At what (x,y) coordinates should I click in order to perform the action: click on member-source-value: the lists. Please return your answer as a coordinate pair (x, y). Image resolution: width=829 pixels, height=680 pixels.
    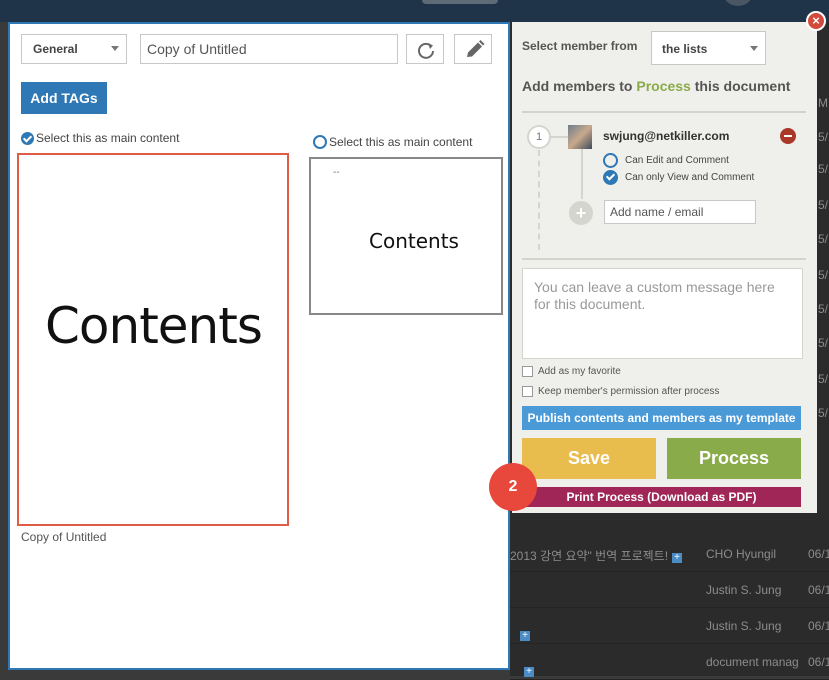
    Looking at the image, I should click on (685, 49).